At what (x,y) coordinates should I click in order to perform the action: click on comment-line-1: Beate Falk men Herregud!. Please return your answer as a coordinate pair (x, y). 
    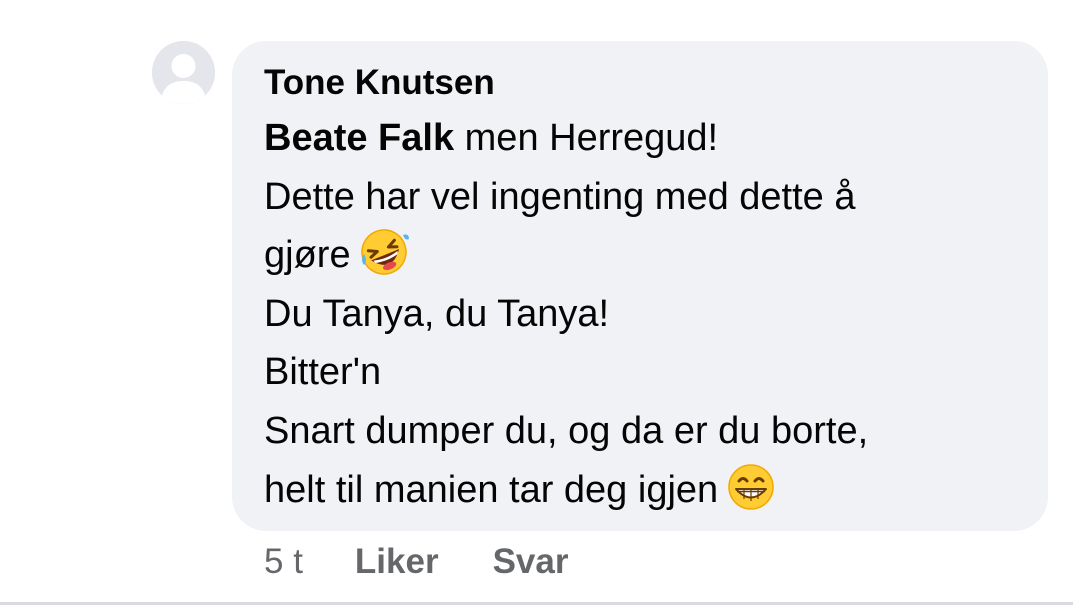
    Looking at the image, I should click on (656, 138).